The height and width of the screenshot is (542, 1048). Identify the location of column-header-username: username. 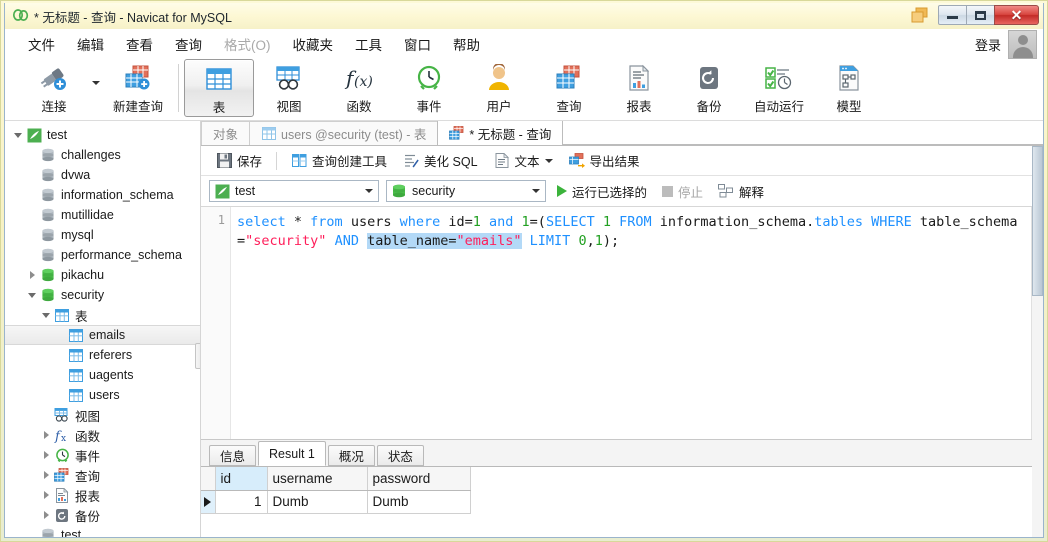
(317, 479).